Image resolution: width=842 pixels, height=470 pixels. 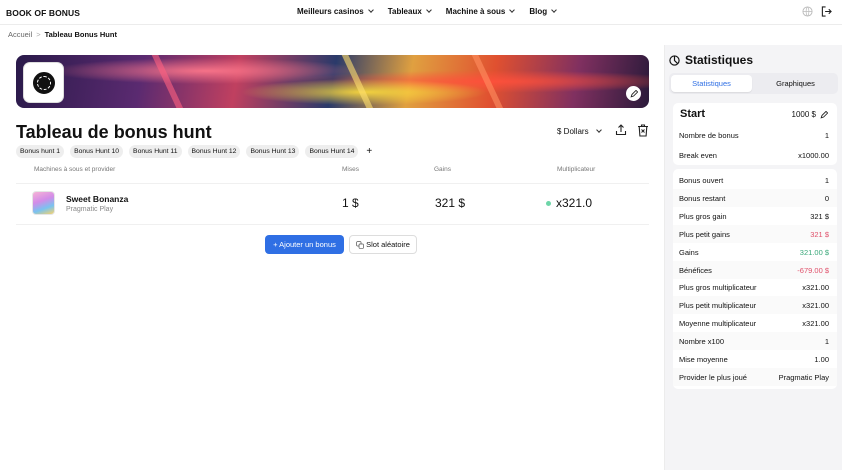 What do you see at coordinates (698, 155) in the screenshot?
I see `stat-label: Break even` at bounding box center [698, 155].